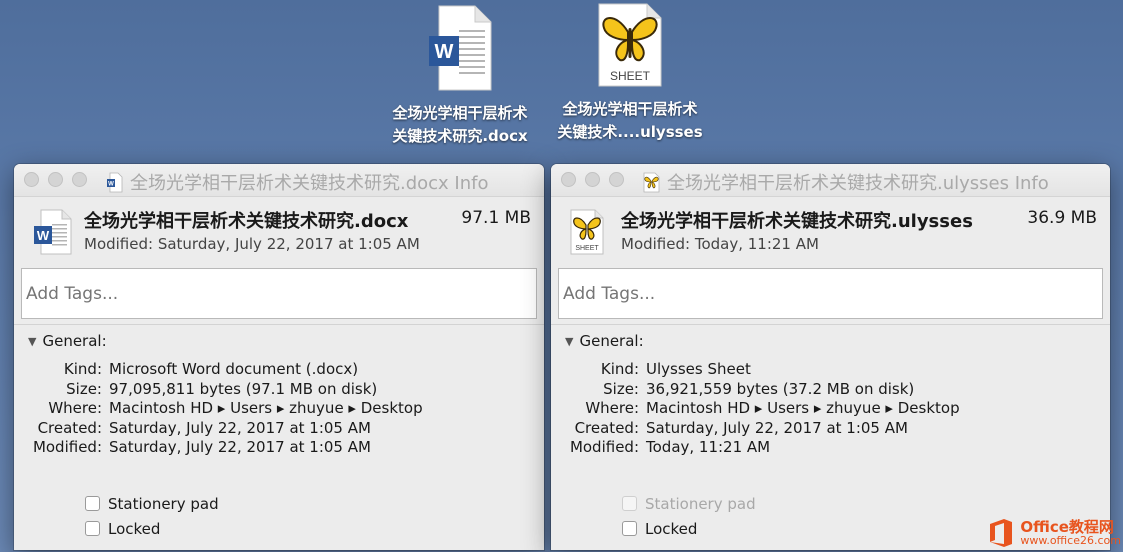 This screenshot has height=552, width=1123. Describe the element at coordinates (460, 136) in the screenshot. I see `desktop-label-docx-line2: 关键技术研究.docx` at that location.